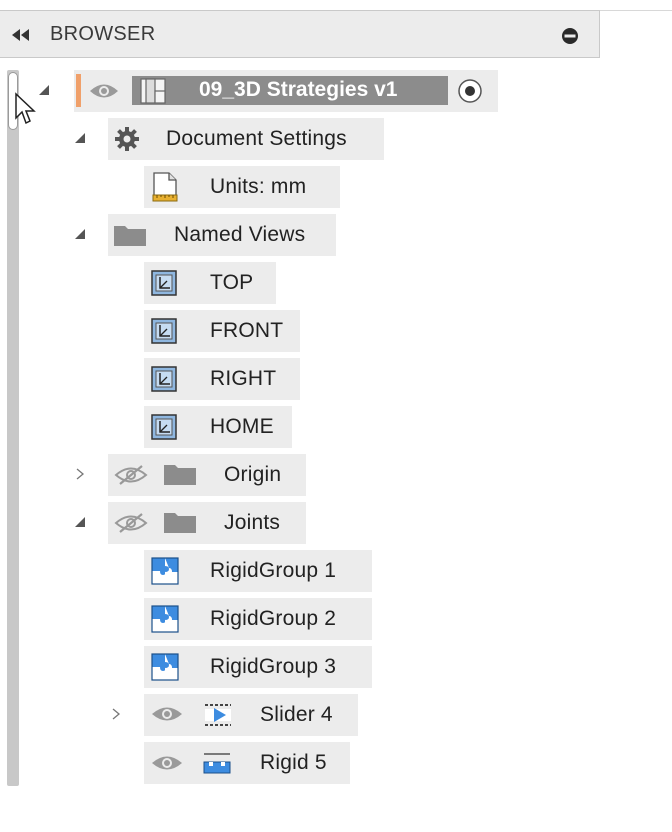 This screenshot has height=832, width=672. Describe the element at coordinates (103, 34) in the screenshot. I see `panel-title: BROWSER` at that location.